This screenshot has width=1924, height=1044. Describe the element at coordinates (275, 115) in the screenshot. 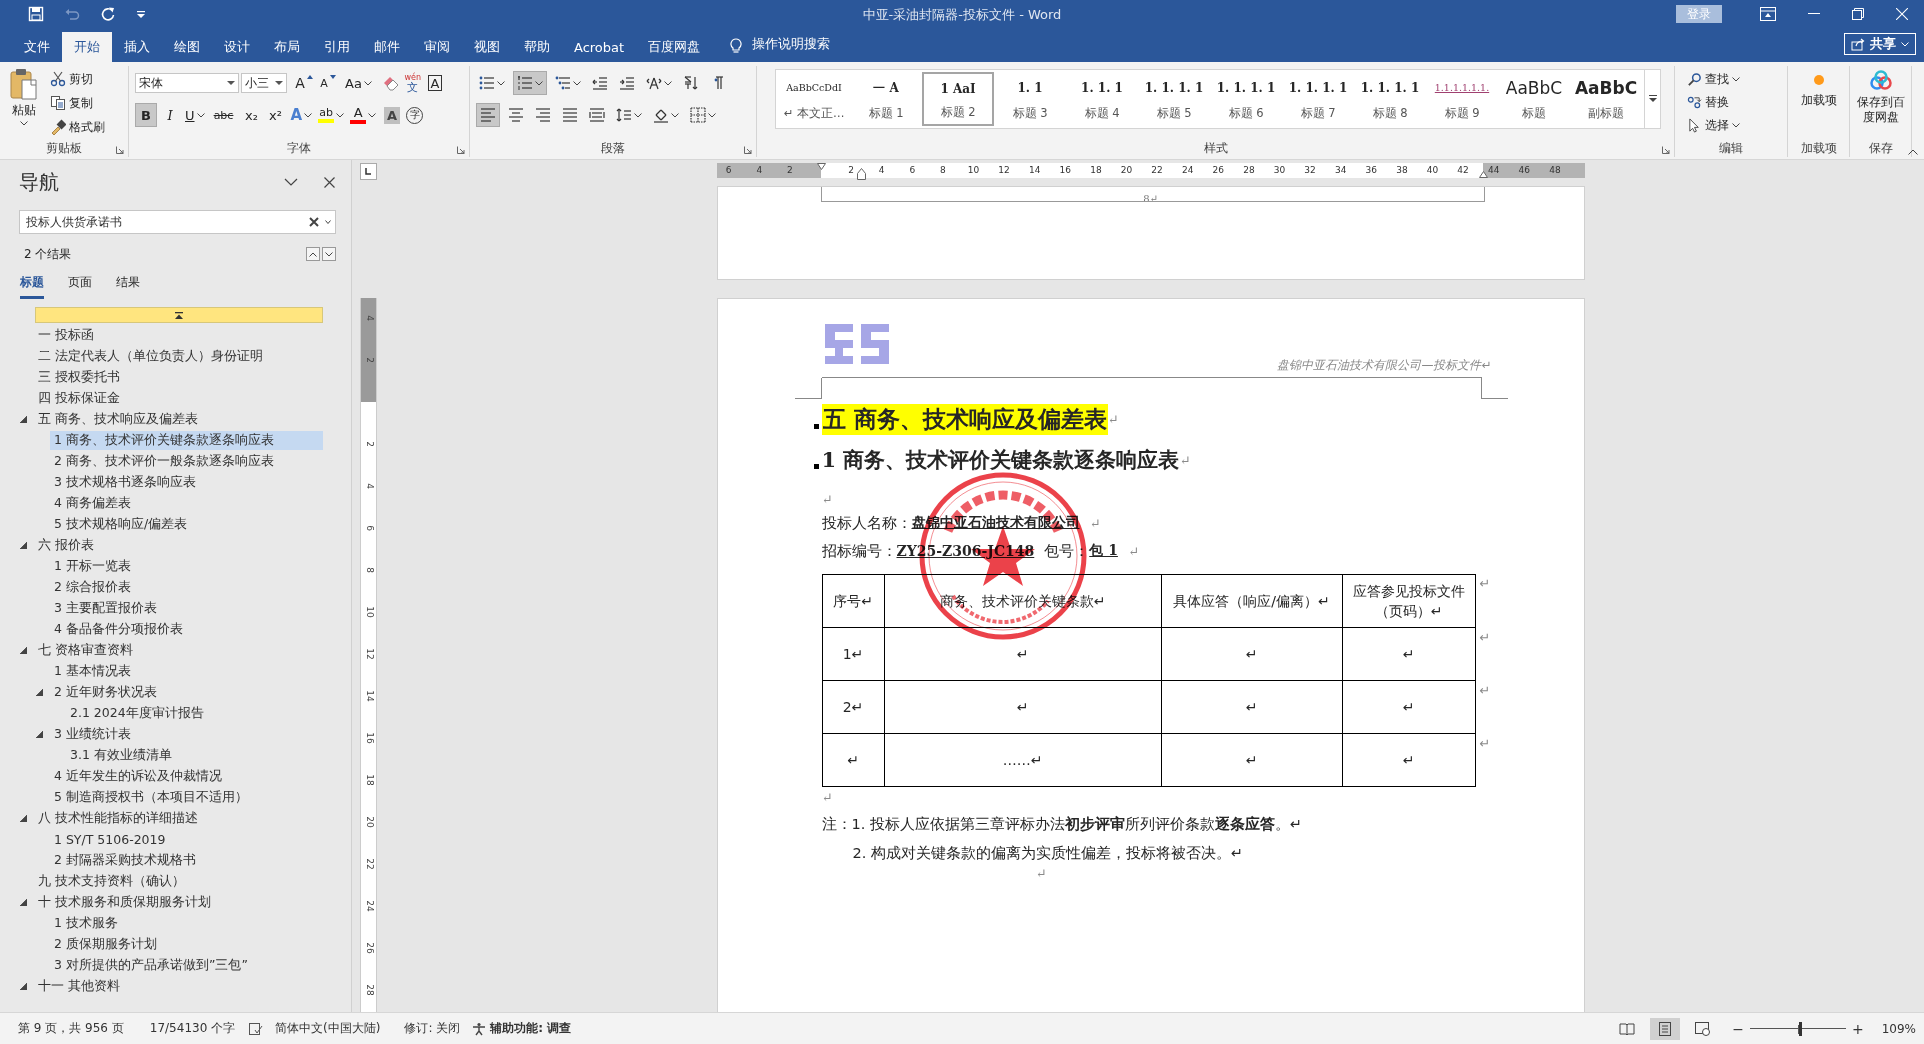

I see `format-button: x²` at that location.